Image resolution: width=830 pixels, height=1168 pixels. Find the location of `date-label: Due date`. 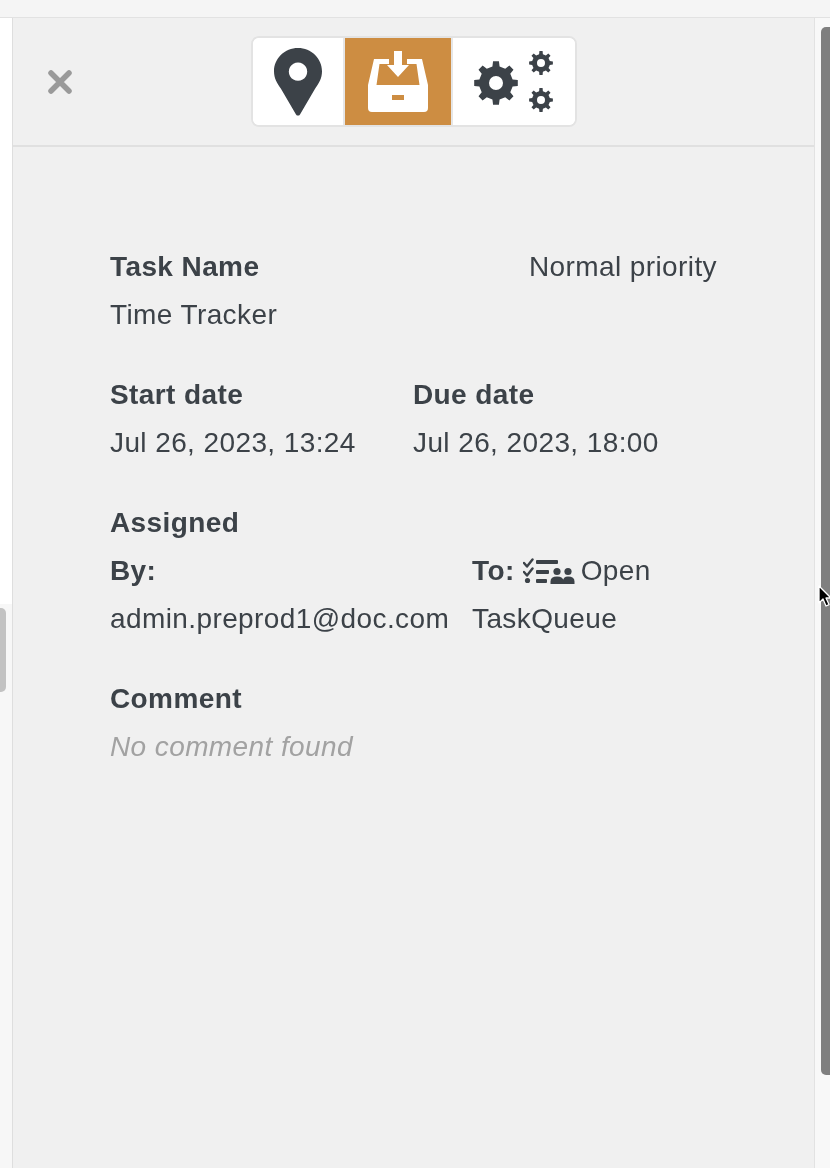

date-label: Due date is located at coordinates (474, 395).